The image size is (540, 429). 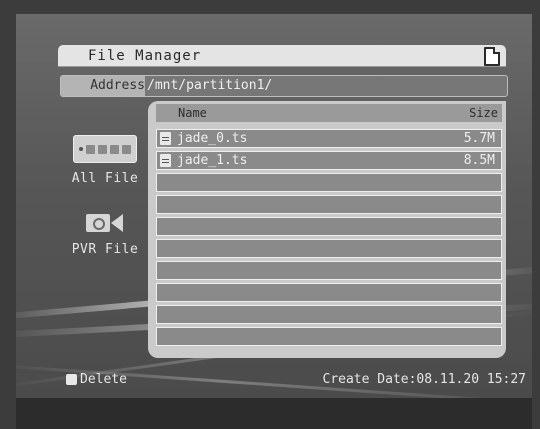 What do you see at coordinates (103, 379) in the screenshot?
I see `delete-hint: Delete` at bounding box center [103, 379].